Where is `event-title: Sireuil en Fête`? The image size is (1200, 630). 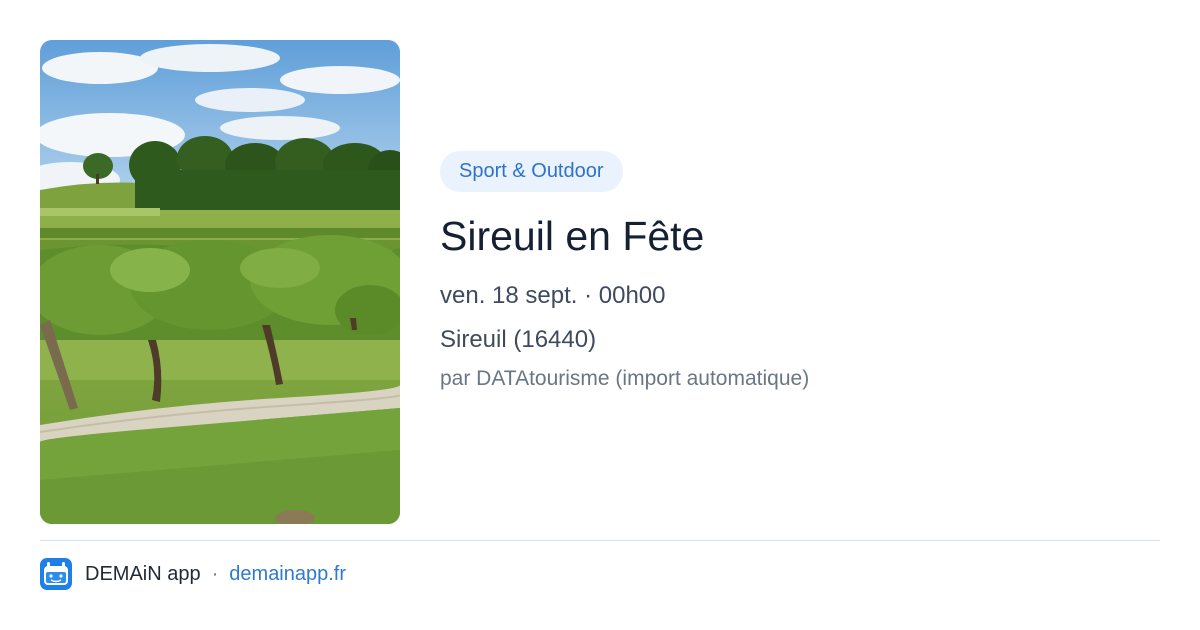
event-title: Sireuil en Fête is located at coordinates (572, 236).